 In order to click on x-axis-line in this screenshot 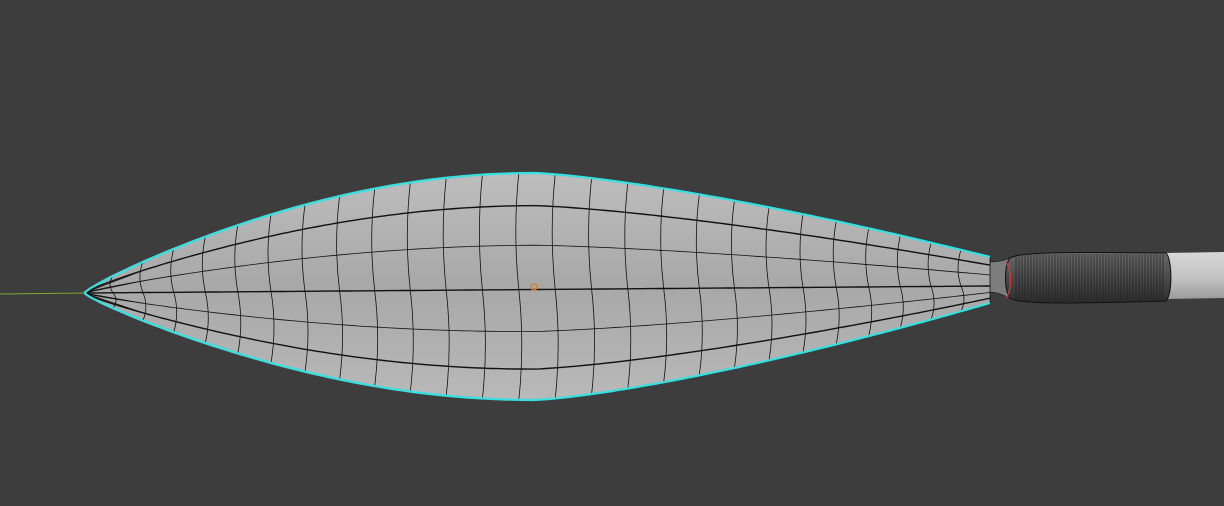, I will do `click(43, 293)`.